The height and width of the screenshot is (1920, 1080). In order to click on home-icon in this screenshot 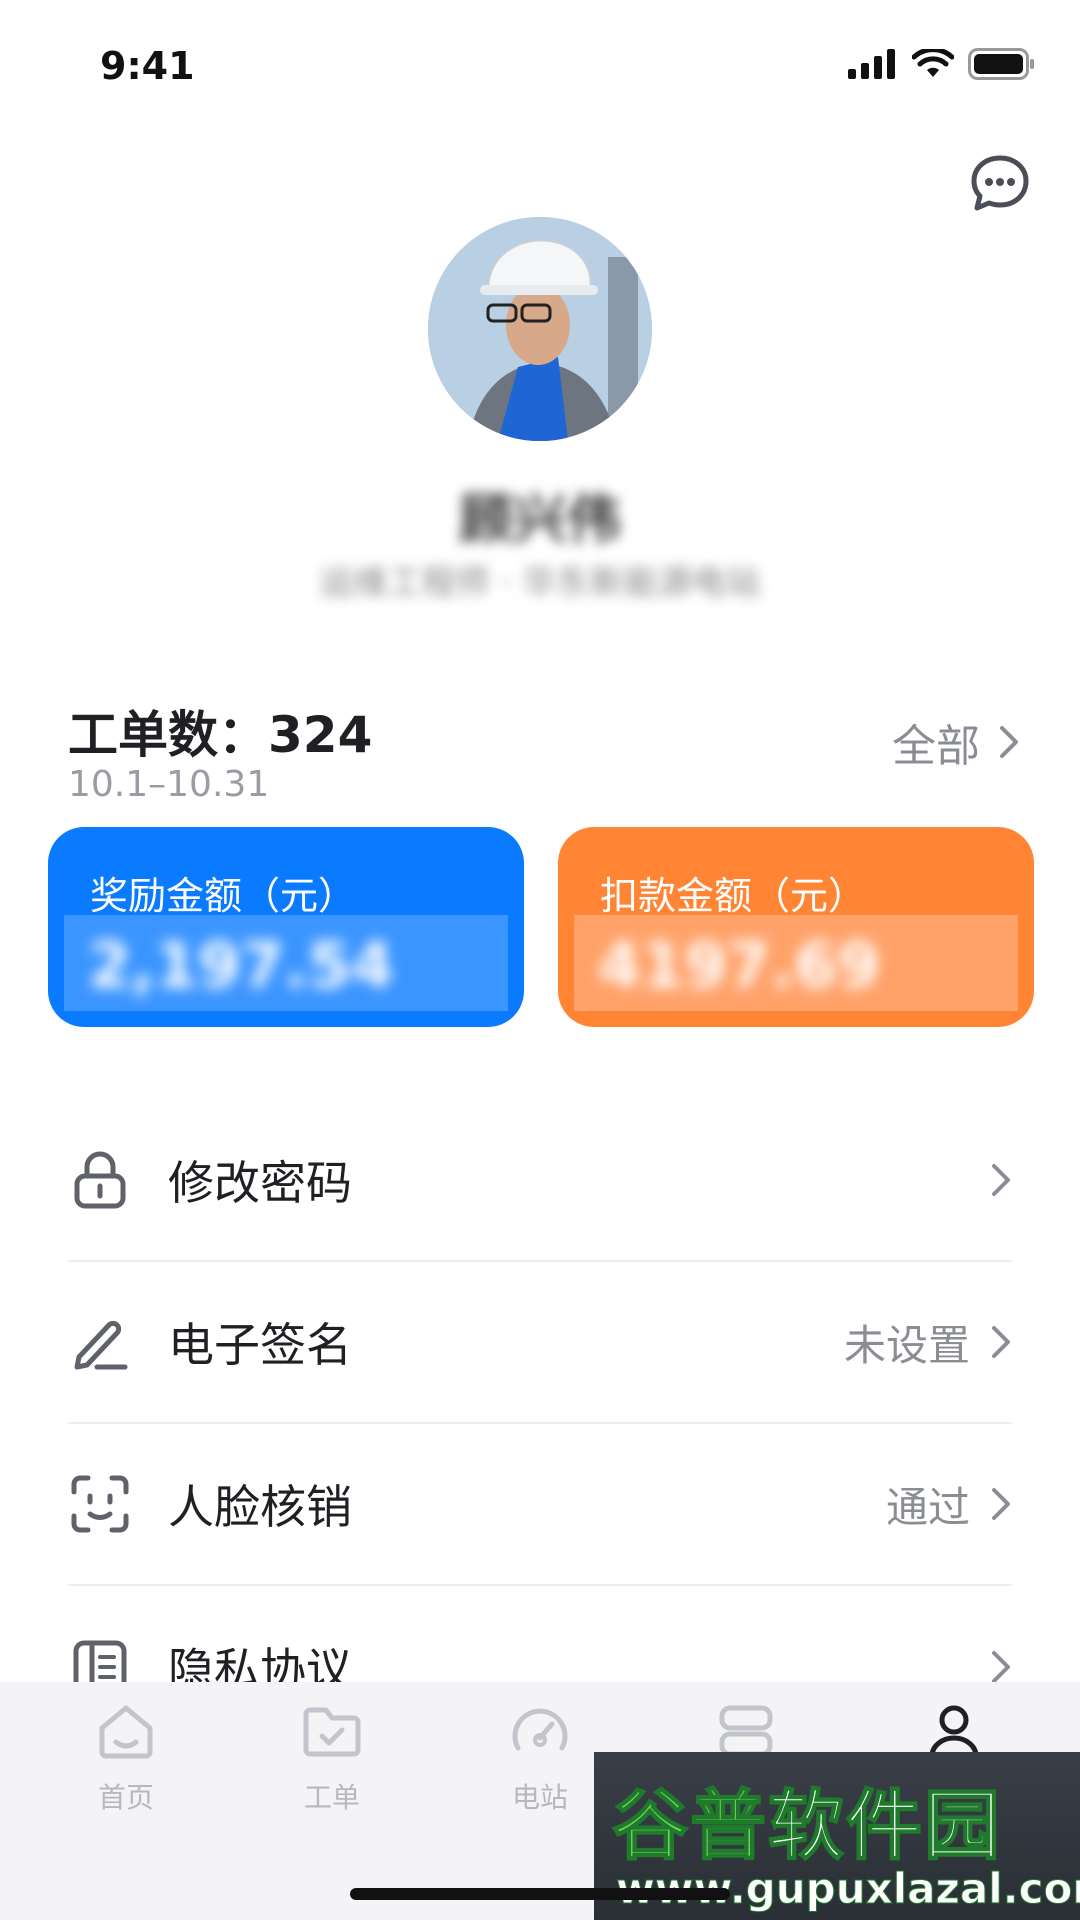, I will do `click(126, 1732)`.